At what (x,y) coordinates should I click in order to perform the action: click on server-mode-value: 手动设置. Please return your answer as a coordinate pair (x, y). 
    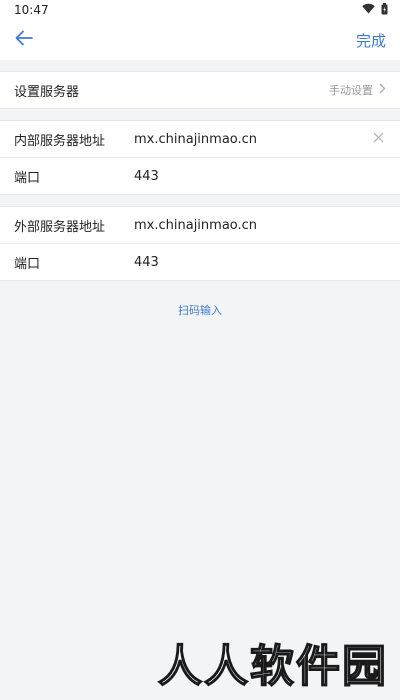
    Looking at the image, I should click on (351, 90).